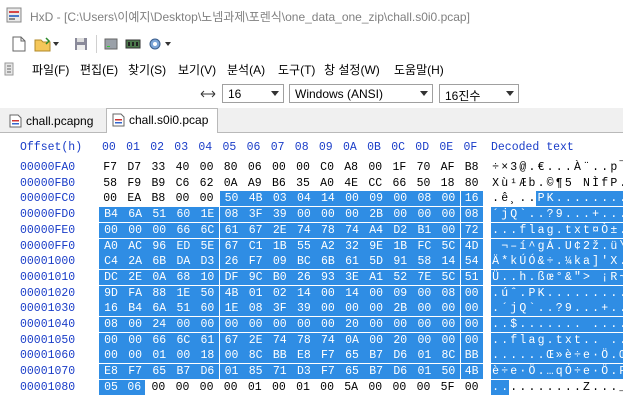 The image size is (623, 407). I want to click on hex-byte: 1E, so click(207, 215).